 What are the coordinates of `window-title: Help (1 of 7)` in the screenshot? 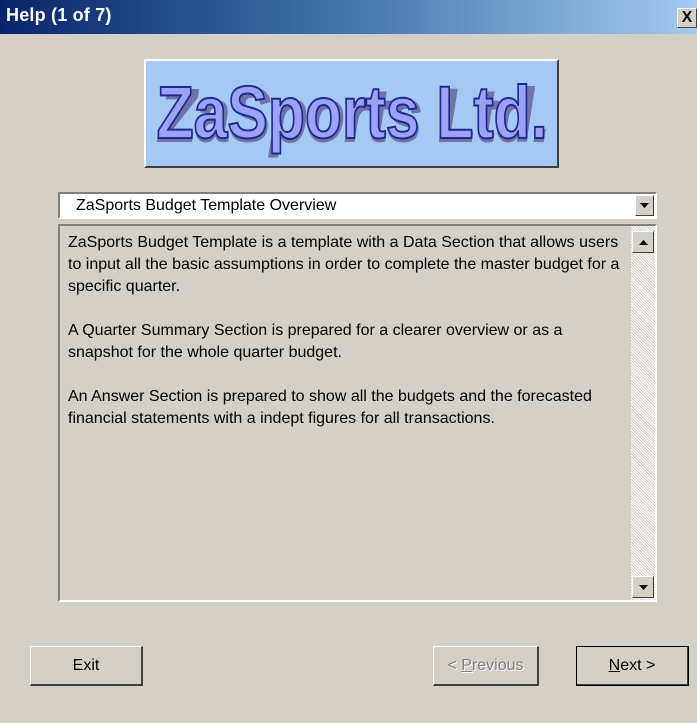 It's located at (59, 15).